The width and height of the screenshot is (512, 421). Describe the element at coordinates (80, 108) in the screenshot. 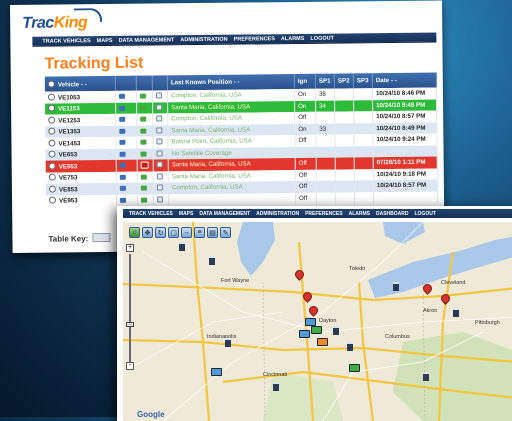

I see `vehicle-cell: VE1153` at that location.